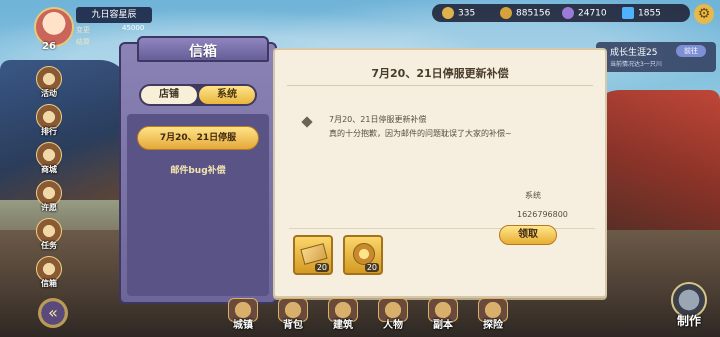 This screenshot has height=337, width=720. Describe the element at coordinates (49, 207) in the screenshot. I see `sidebar-label: 许愿` at that location.